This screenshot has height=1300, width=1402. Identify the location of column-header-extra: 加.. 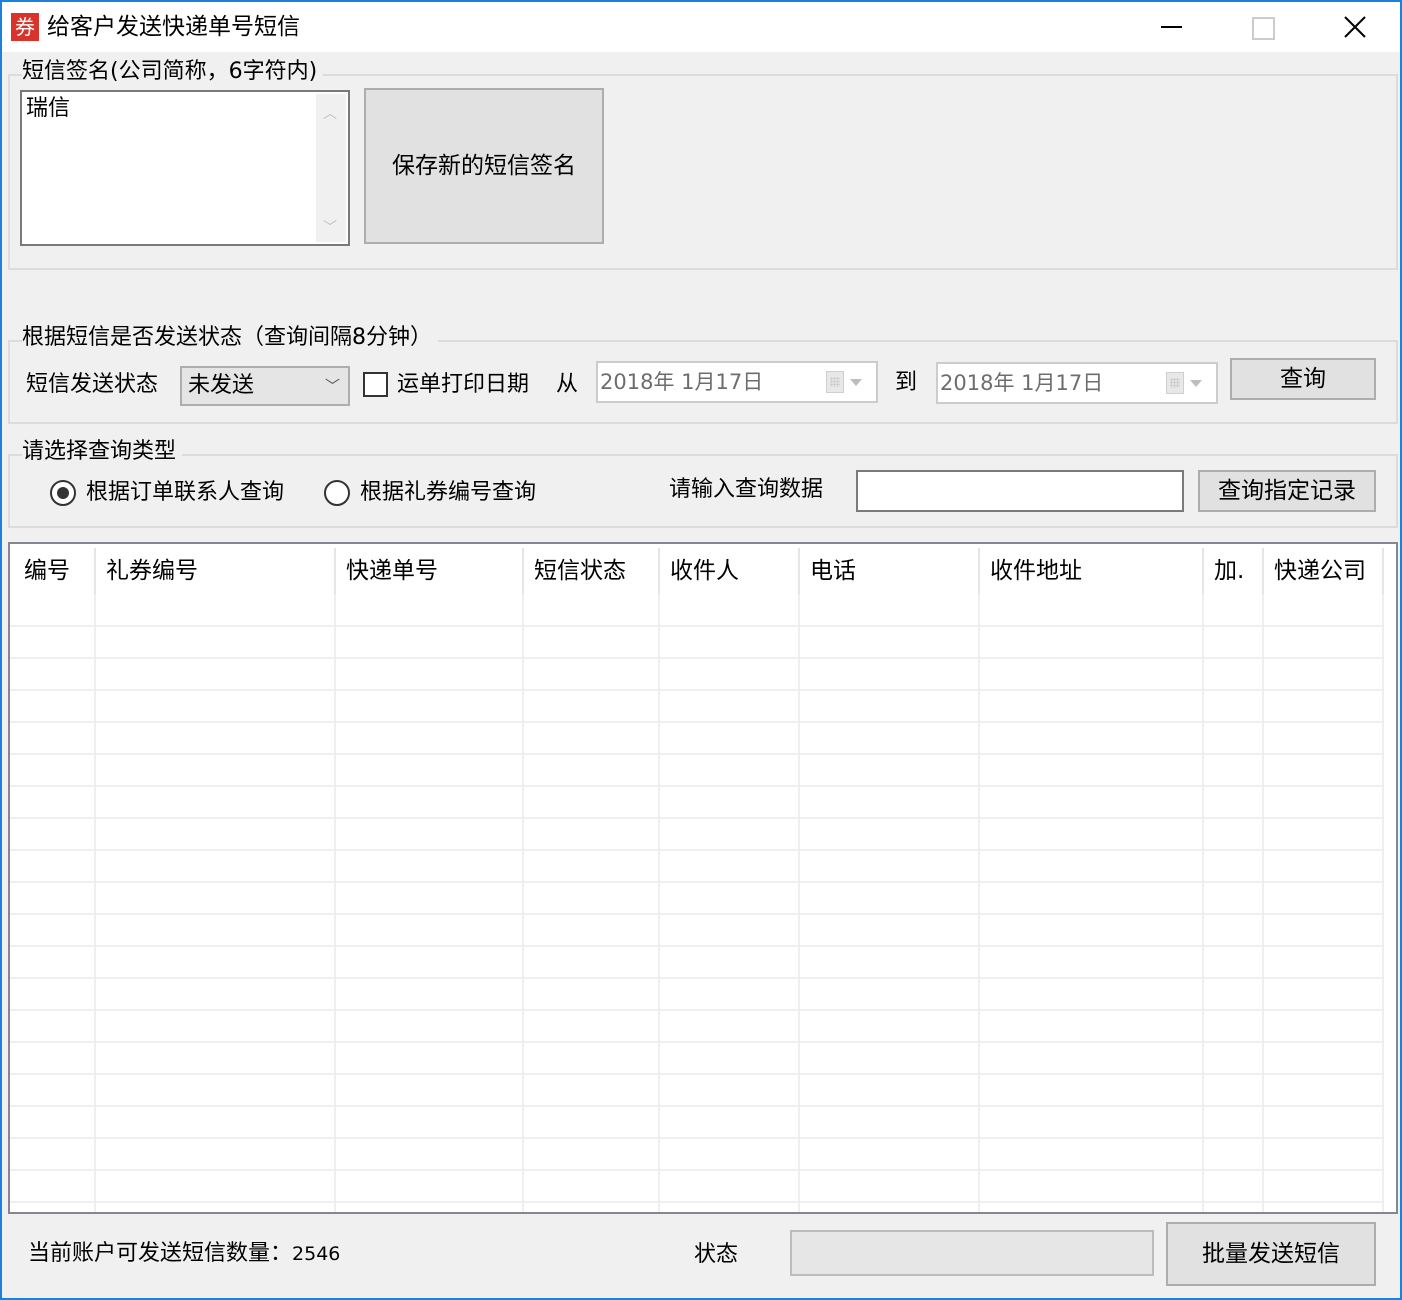
(1223, 569).